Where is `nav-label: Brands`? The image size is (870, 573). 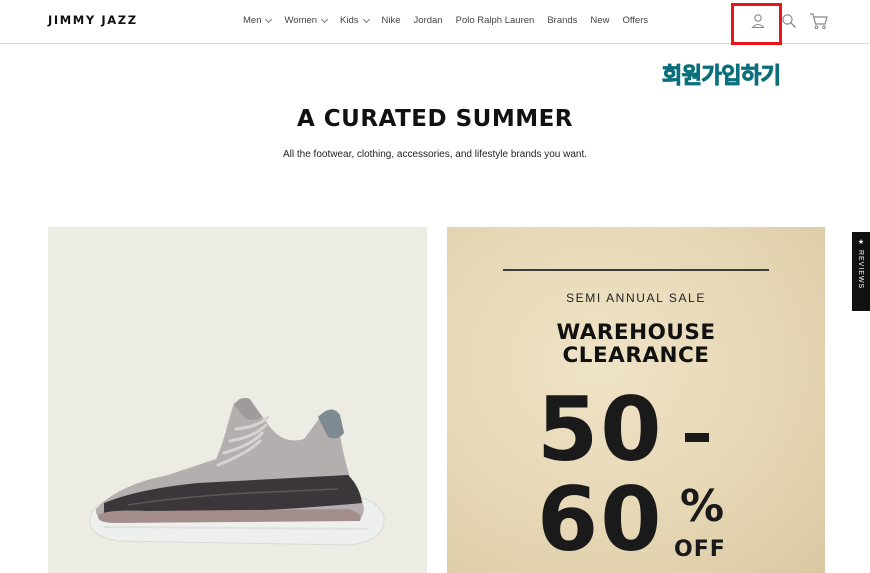
nav-label: Brands is located at coordinates (562, 20).